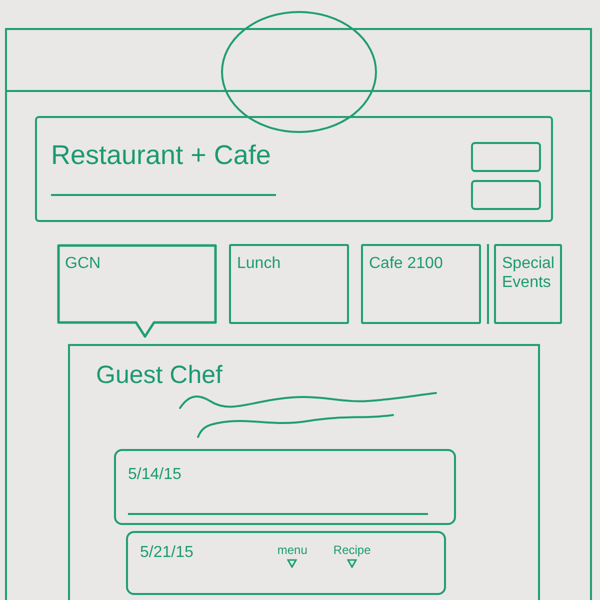  Describe the element at coordinates (161, 155) in the screenshot. I see `app-title: Restaurant + Cafe` at that location.